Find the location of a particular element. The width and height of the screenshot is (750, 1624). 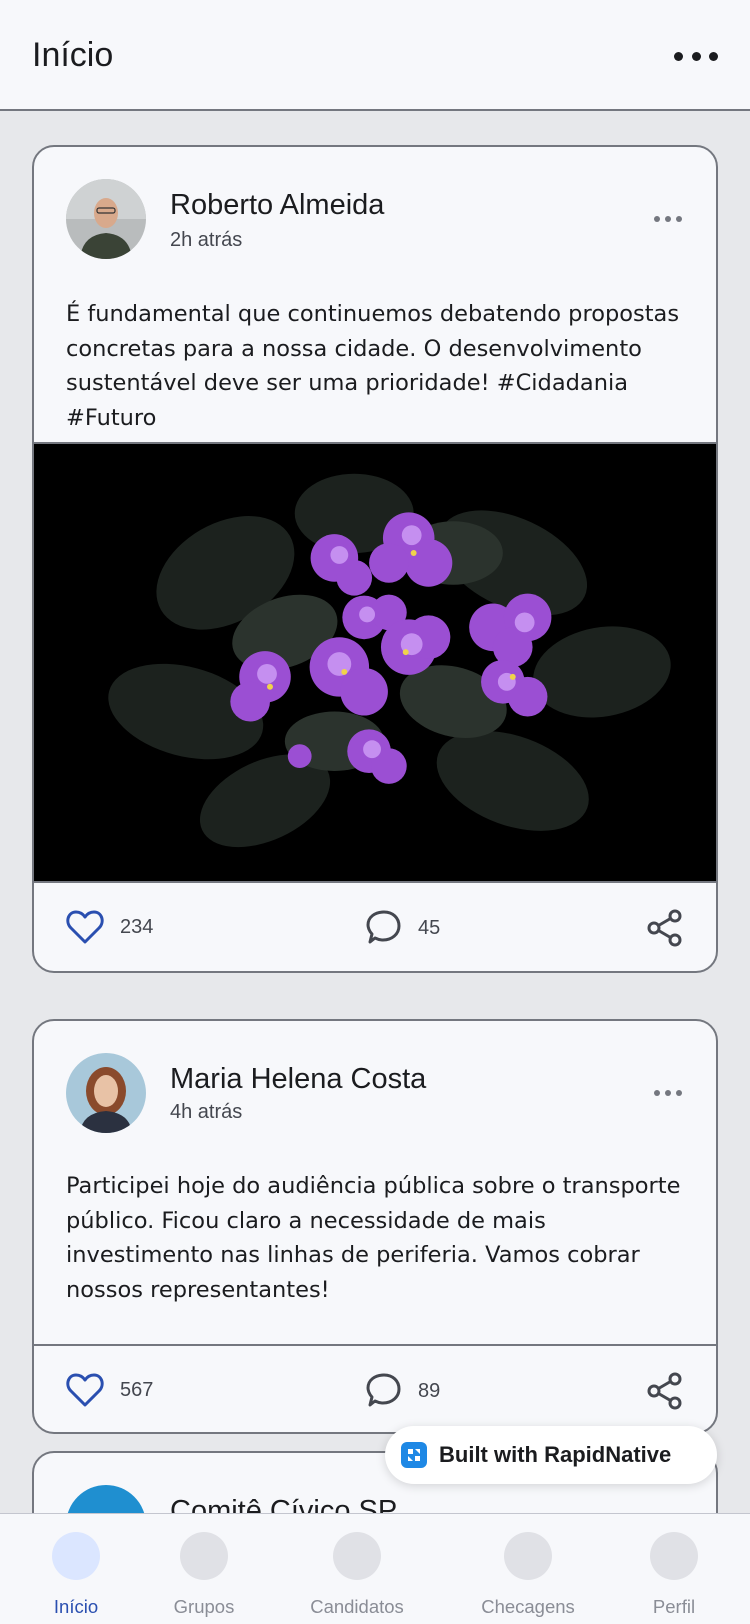

nav-item-candidatos: Candidatos is located at coordinates (357, 1575).